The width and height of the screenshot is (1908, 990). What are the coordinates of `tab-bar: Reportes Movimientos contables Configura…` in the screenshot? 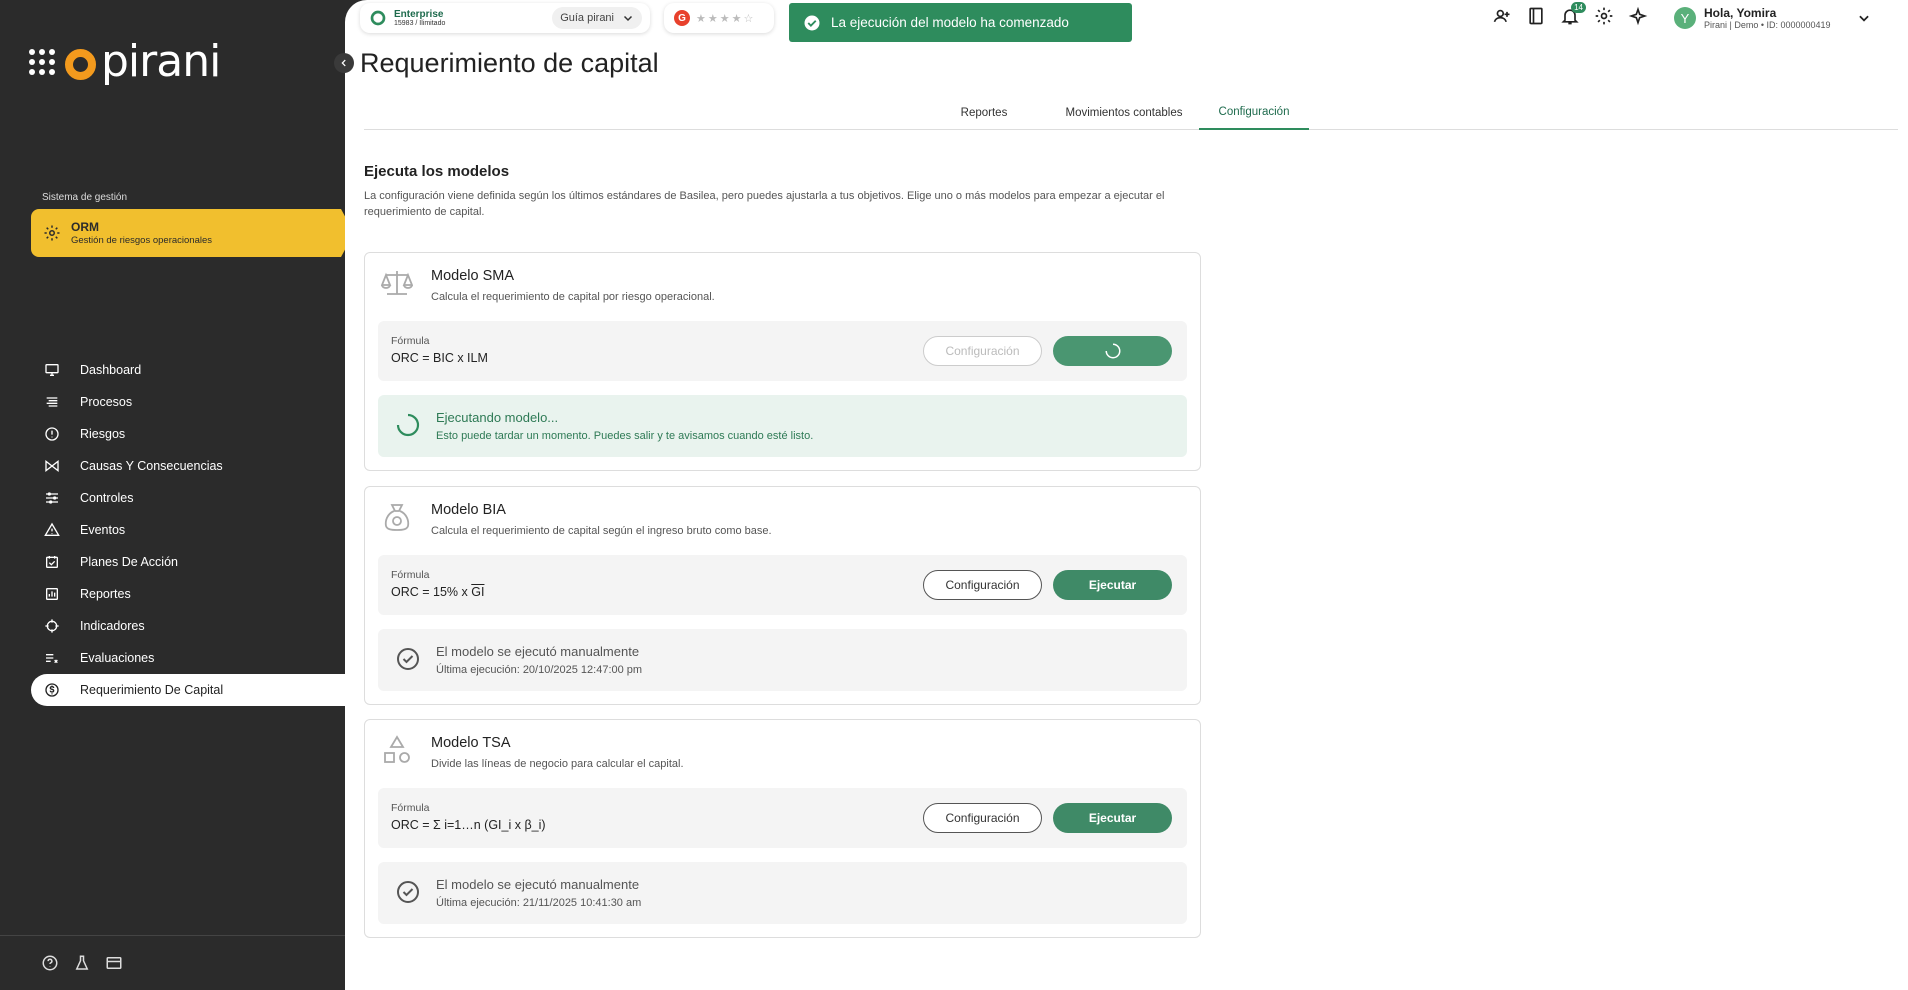 It's located at (1131, 112).